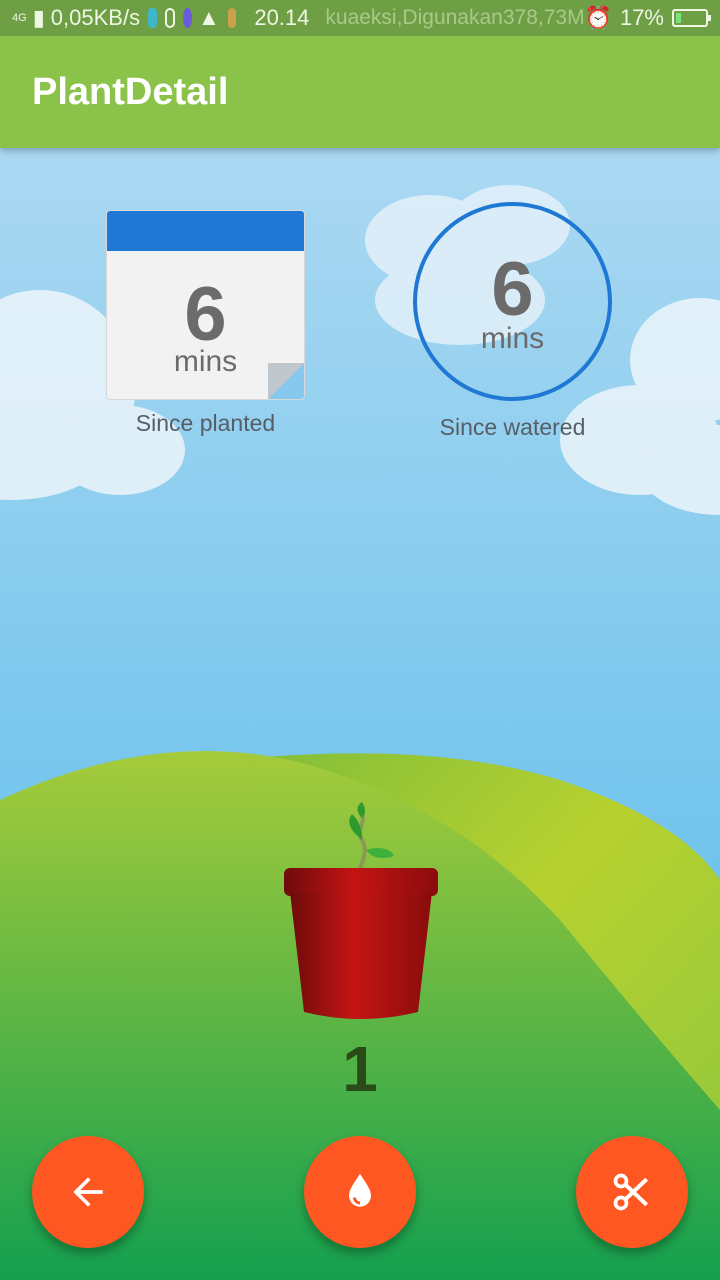 This screenshot has width=720, height=1280. What do you see at coordinates (360, 92) in the screenshot?
I see `app-bar: PlantDetail` at bounding box center [360, 92].